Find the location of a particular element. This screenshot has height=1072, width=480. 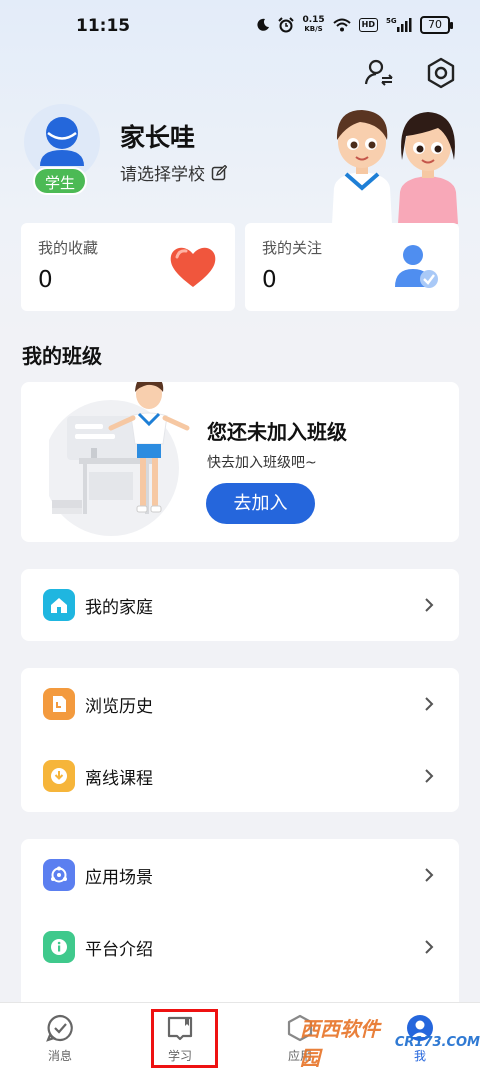

watermark: 西西软件园 CR173.COM is located at coordinates (390, 1043).